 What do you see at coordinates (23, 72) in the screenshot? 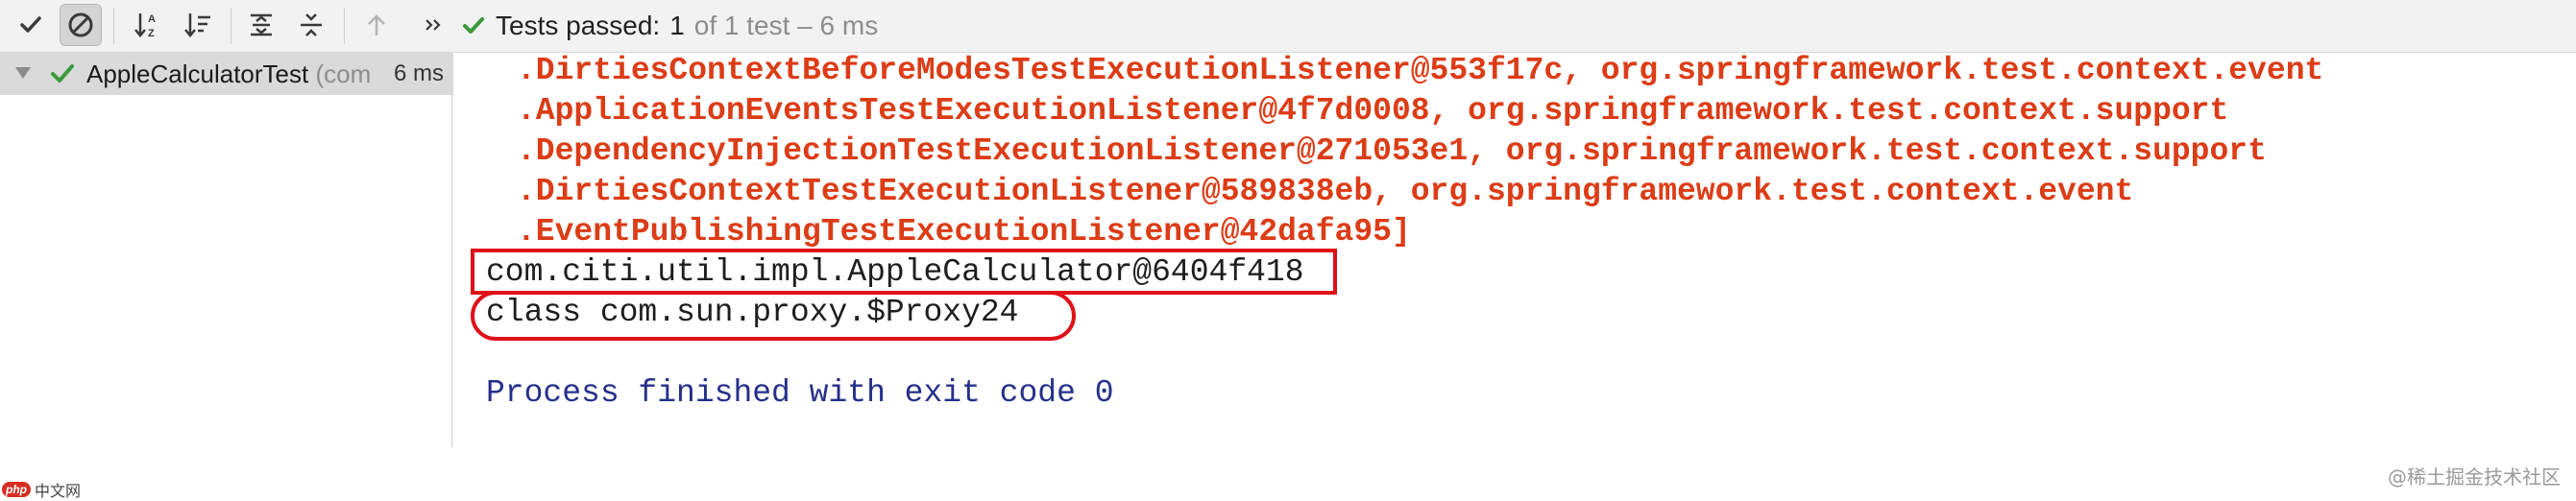
I see `expand-arrow-icon` at bounding box center [23, 72].